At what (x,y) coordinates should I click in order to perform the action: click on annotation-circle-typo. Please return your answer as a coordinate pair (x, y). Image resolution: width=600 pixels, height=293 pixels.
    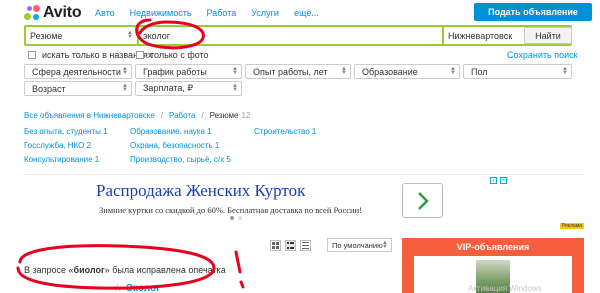
    Looking at the image, I should click on (116, 267).